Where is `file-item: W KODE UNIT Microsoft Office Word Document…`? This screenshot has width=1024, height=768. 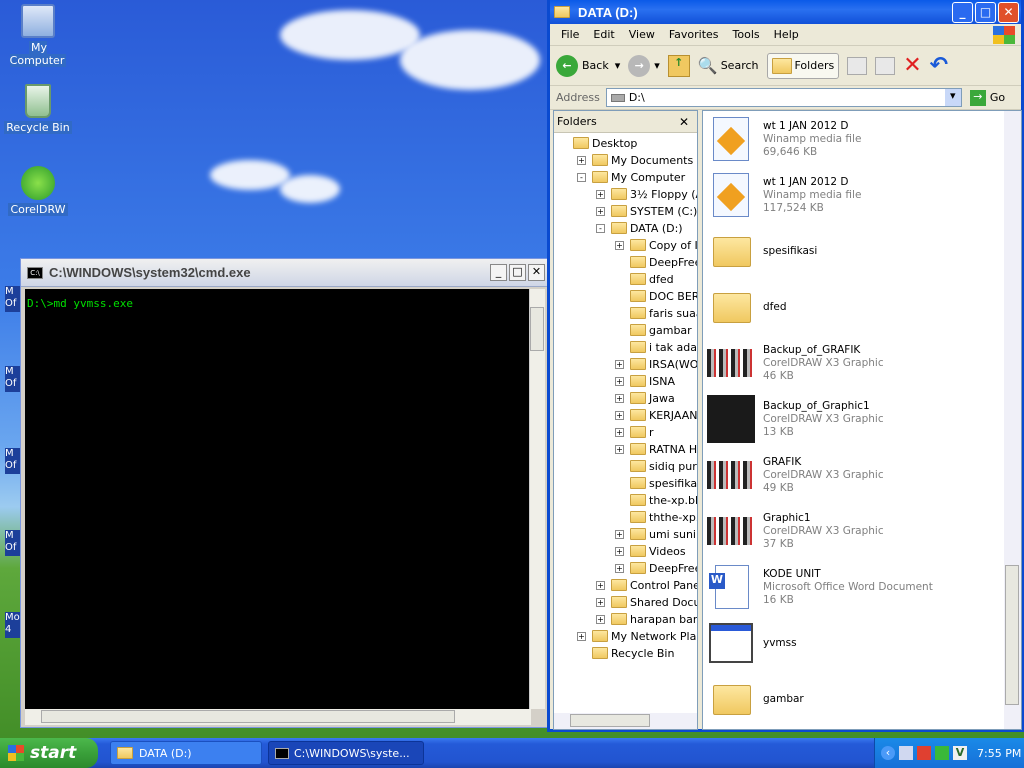
file-item: W KODE UNIT Microsoft Office Word Document… is located at coordinates (820, 587).